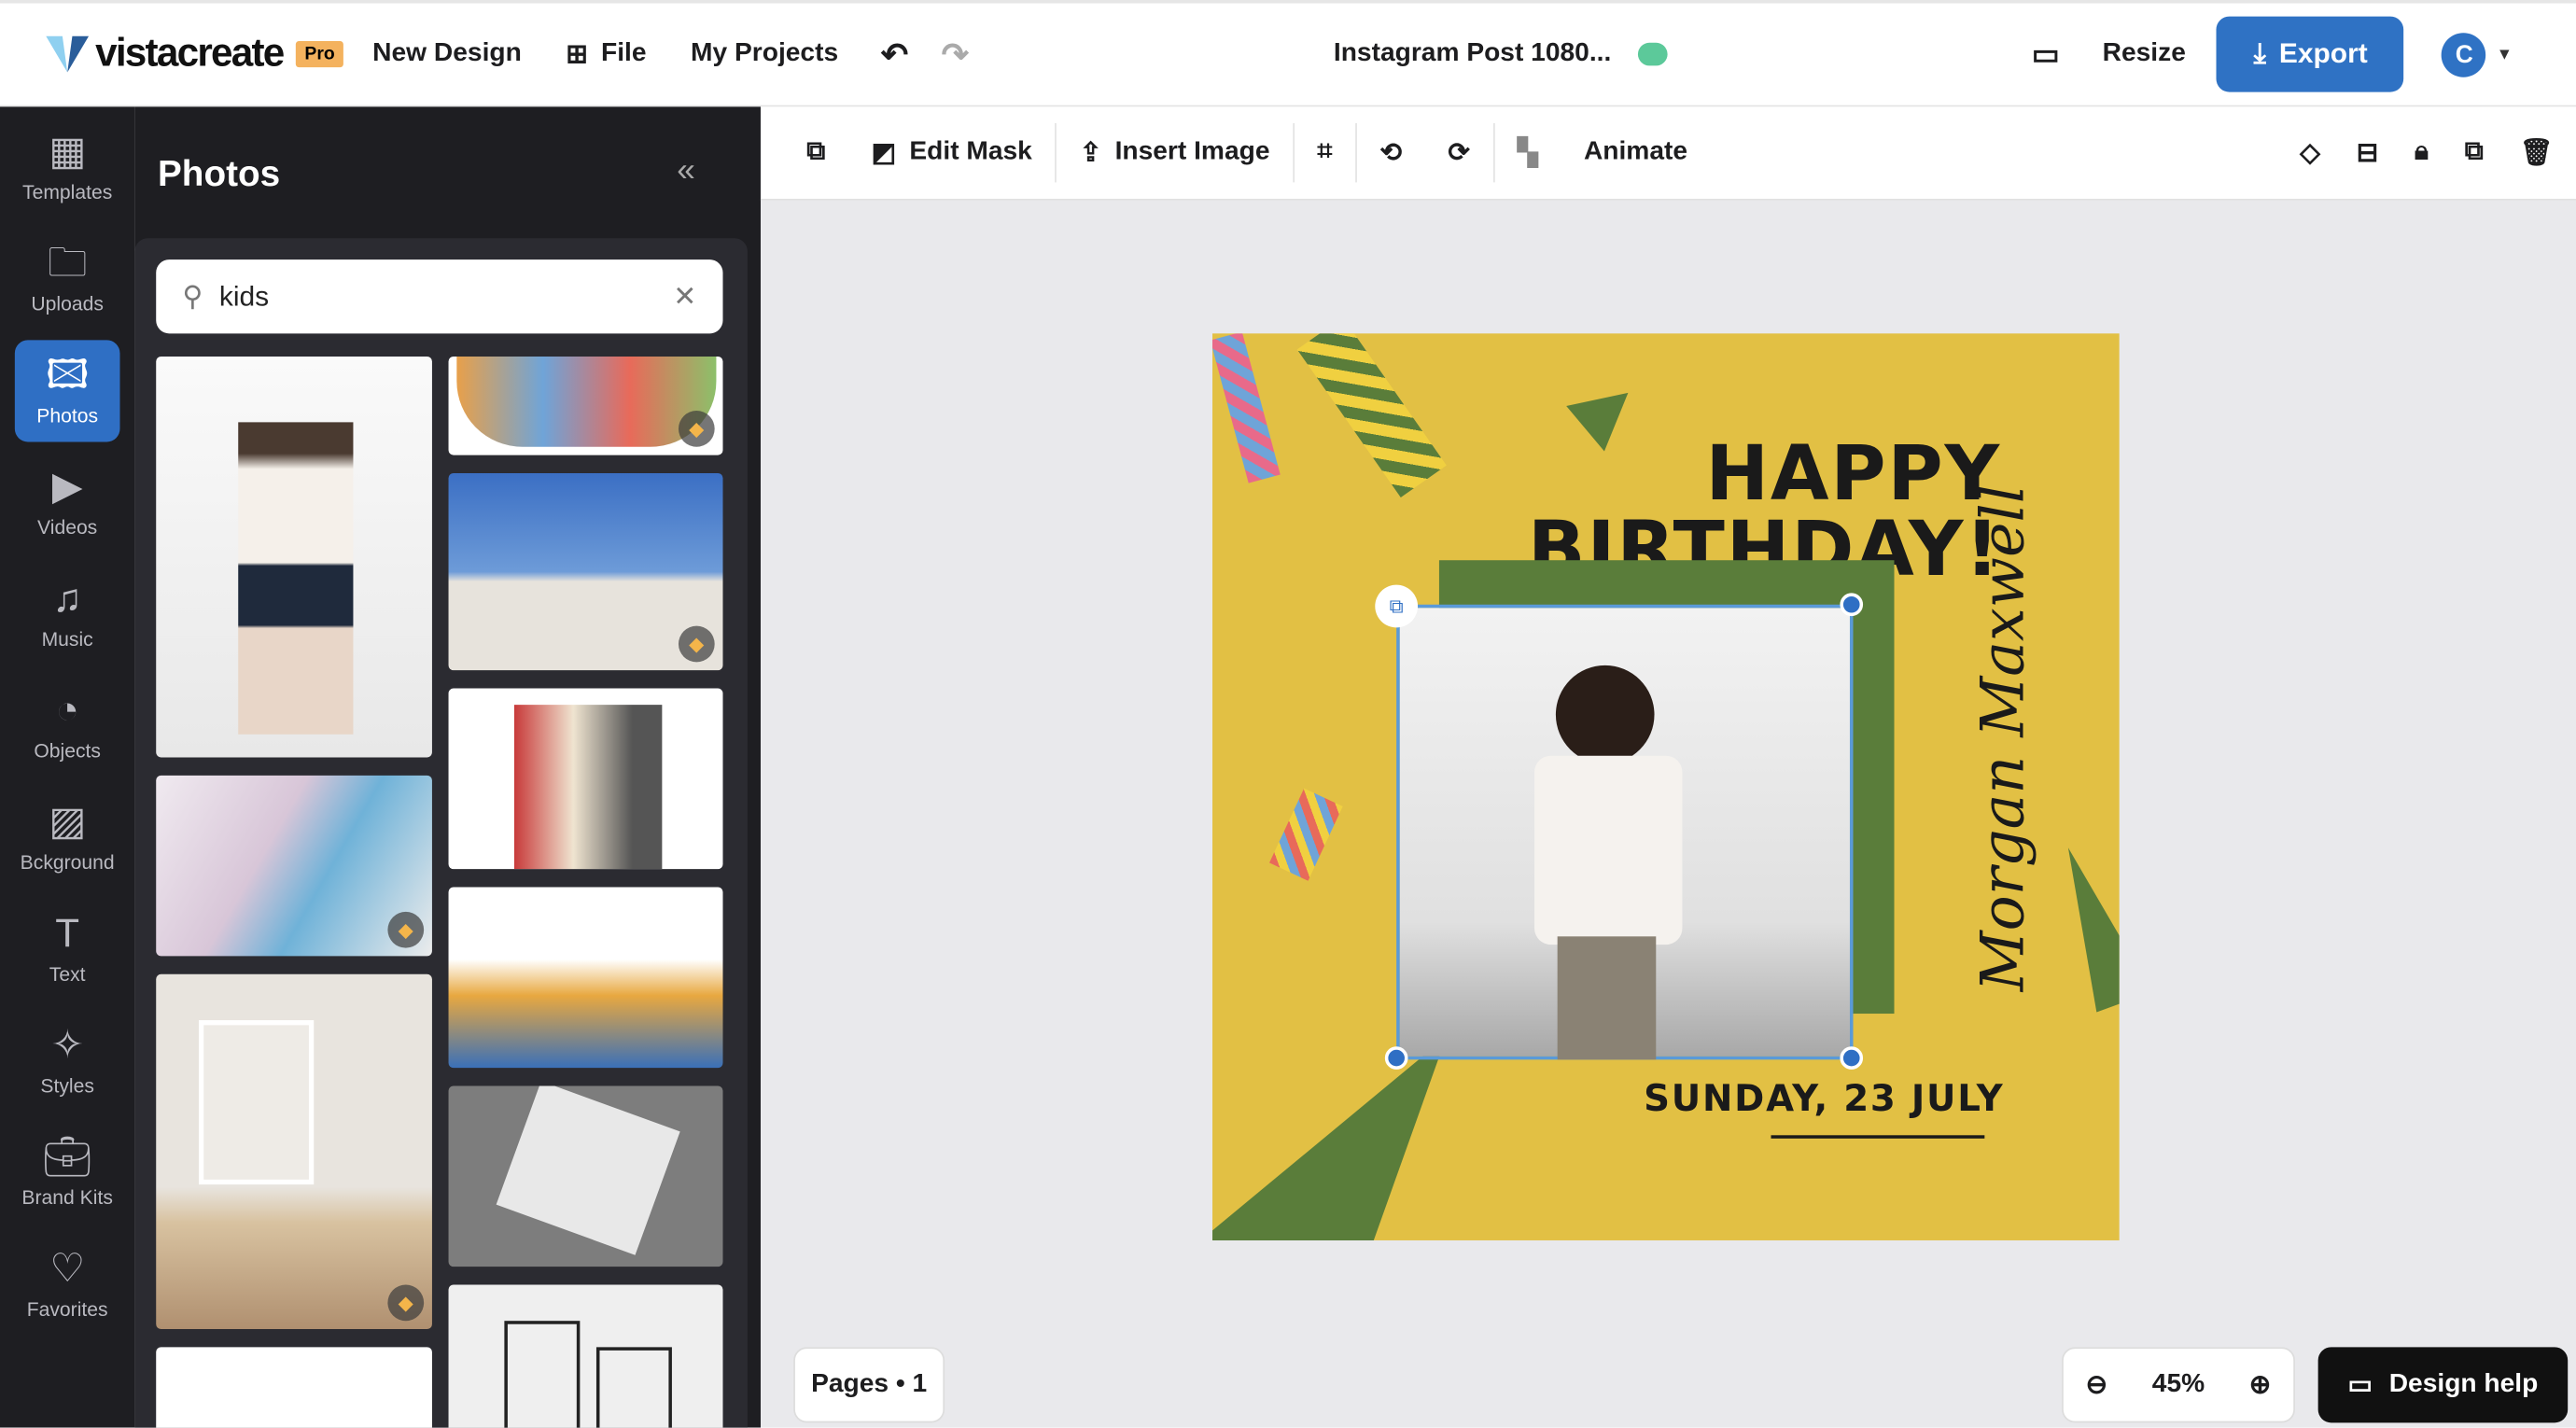  What do you see at coordinates (190, 53) in the screenshot?
I see `logo-text: vistacreate` at bounding box center [190, 53].